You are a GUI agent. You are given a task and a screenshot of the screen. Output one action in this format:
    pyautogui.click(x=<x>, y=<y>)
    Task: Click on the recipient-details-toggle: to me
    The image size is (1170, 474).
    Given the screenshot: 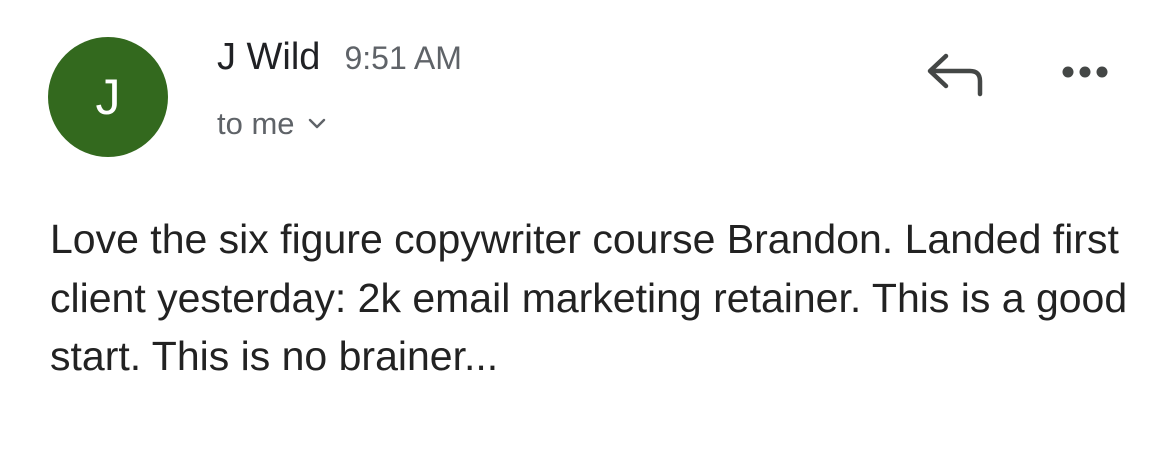 What is the action you would take?
    pyautogui.click(x=272, y=124)
    